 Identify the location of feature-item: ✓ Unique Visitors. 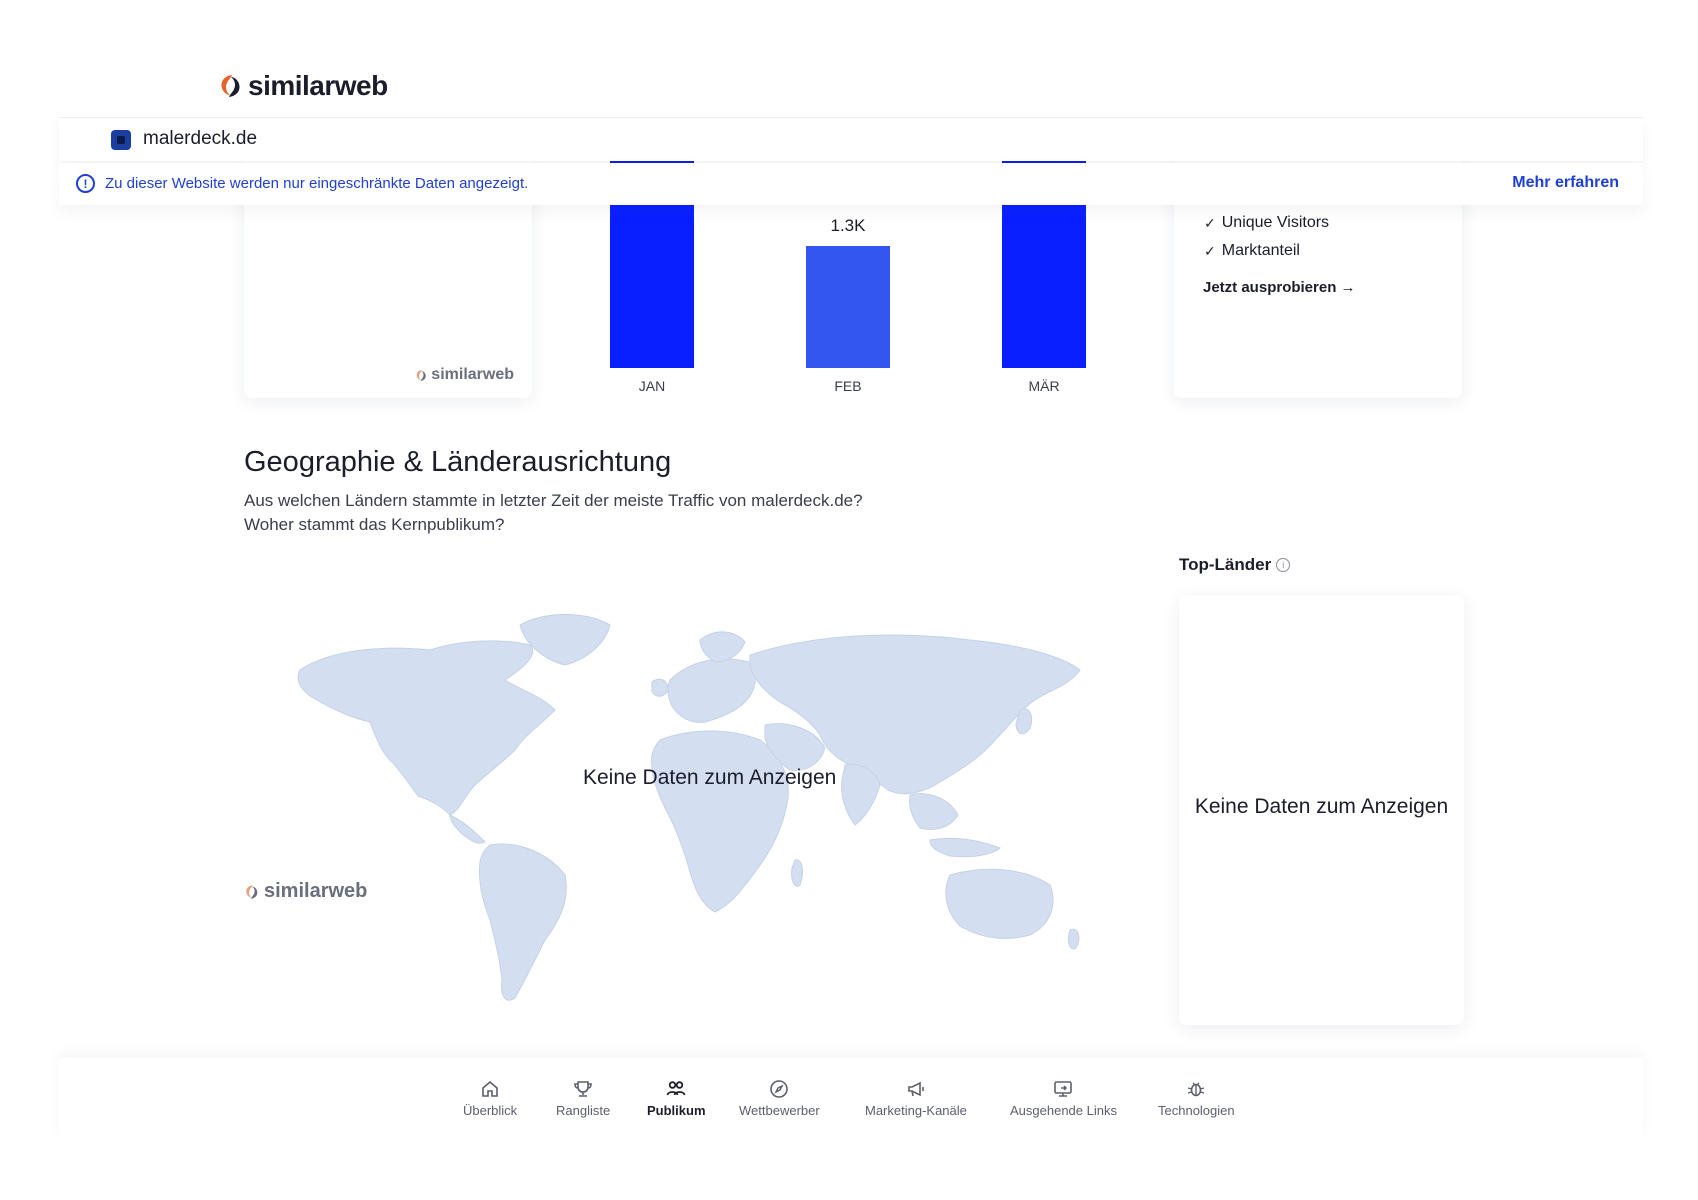
(1266, 223).